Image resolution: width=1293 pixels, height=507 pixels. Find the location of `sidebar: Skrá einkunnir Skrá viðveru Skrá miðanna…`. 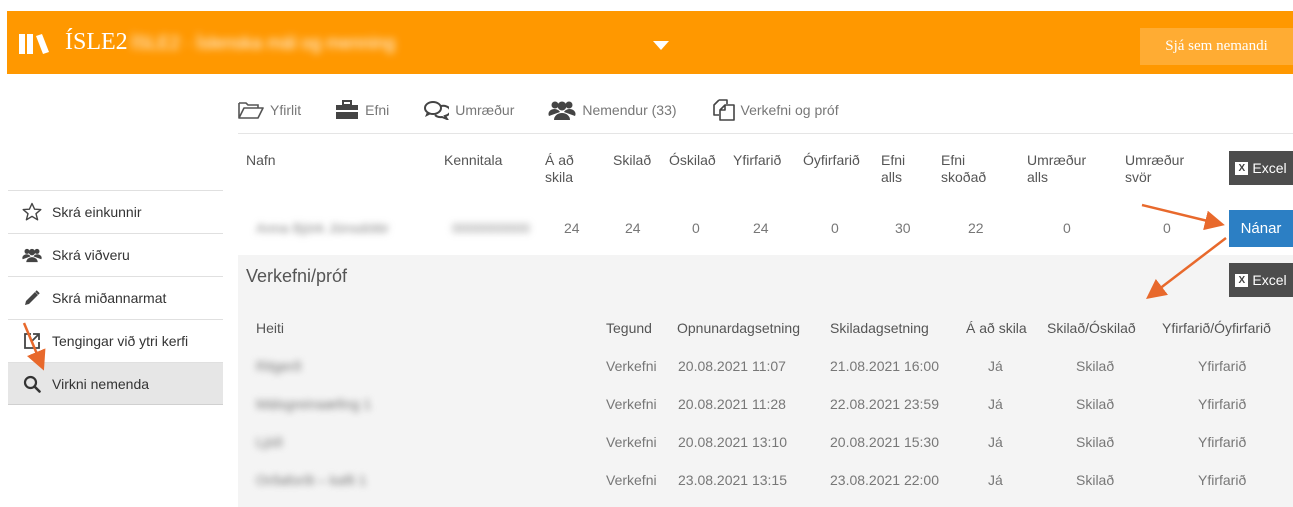

sidebar: Skrá einkunnir Skrá viðveru Skrá miðanna… is located at coordinates (115, 297).